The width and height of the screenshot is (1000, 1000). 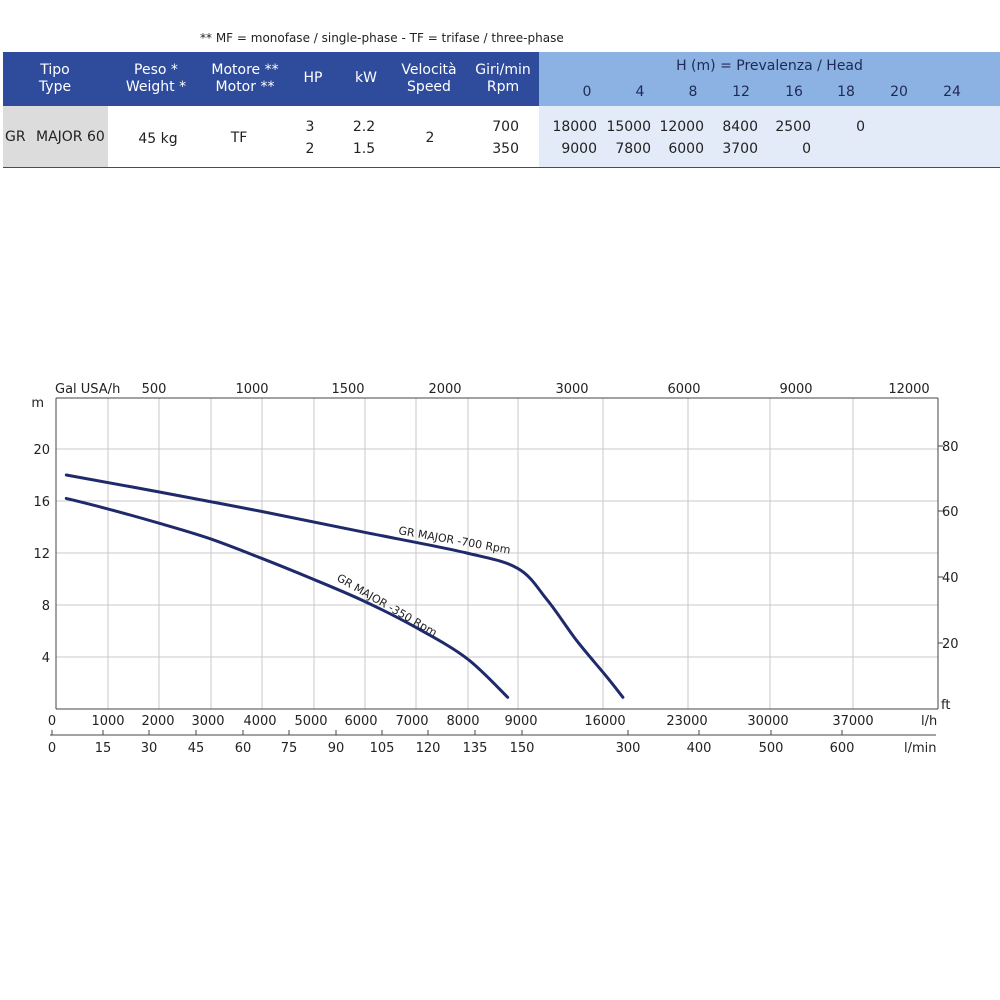 I want to click on bottom-axis-lmin-tick: 30, so click(x=149, y=748).